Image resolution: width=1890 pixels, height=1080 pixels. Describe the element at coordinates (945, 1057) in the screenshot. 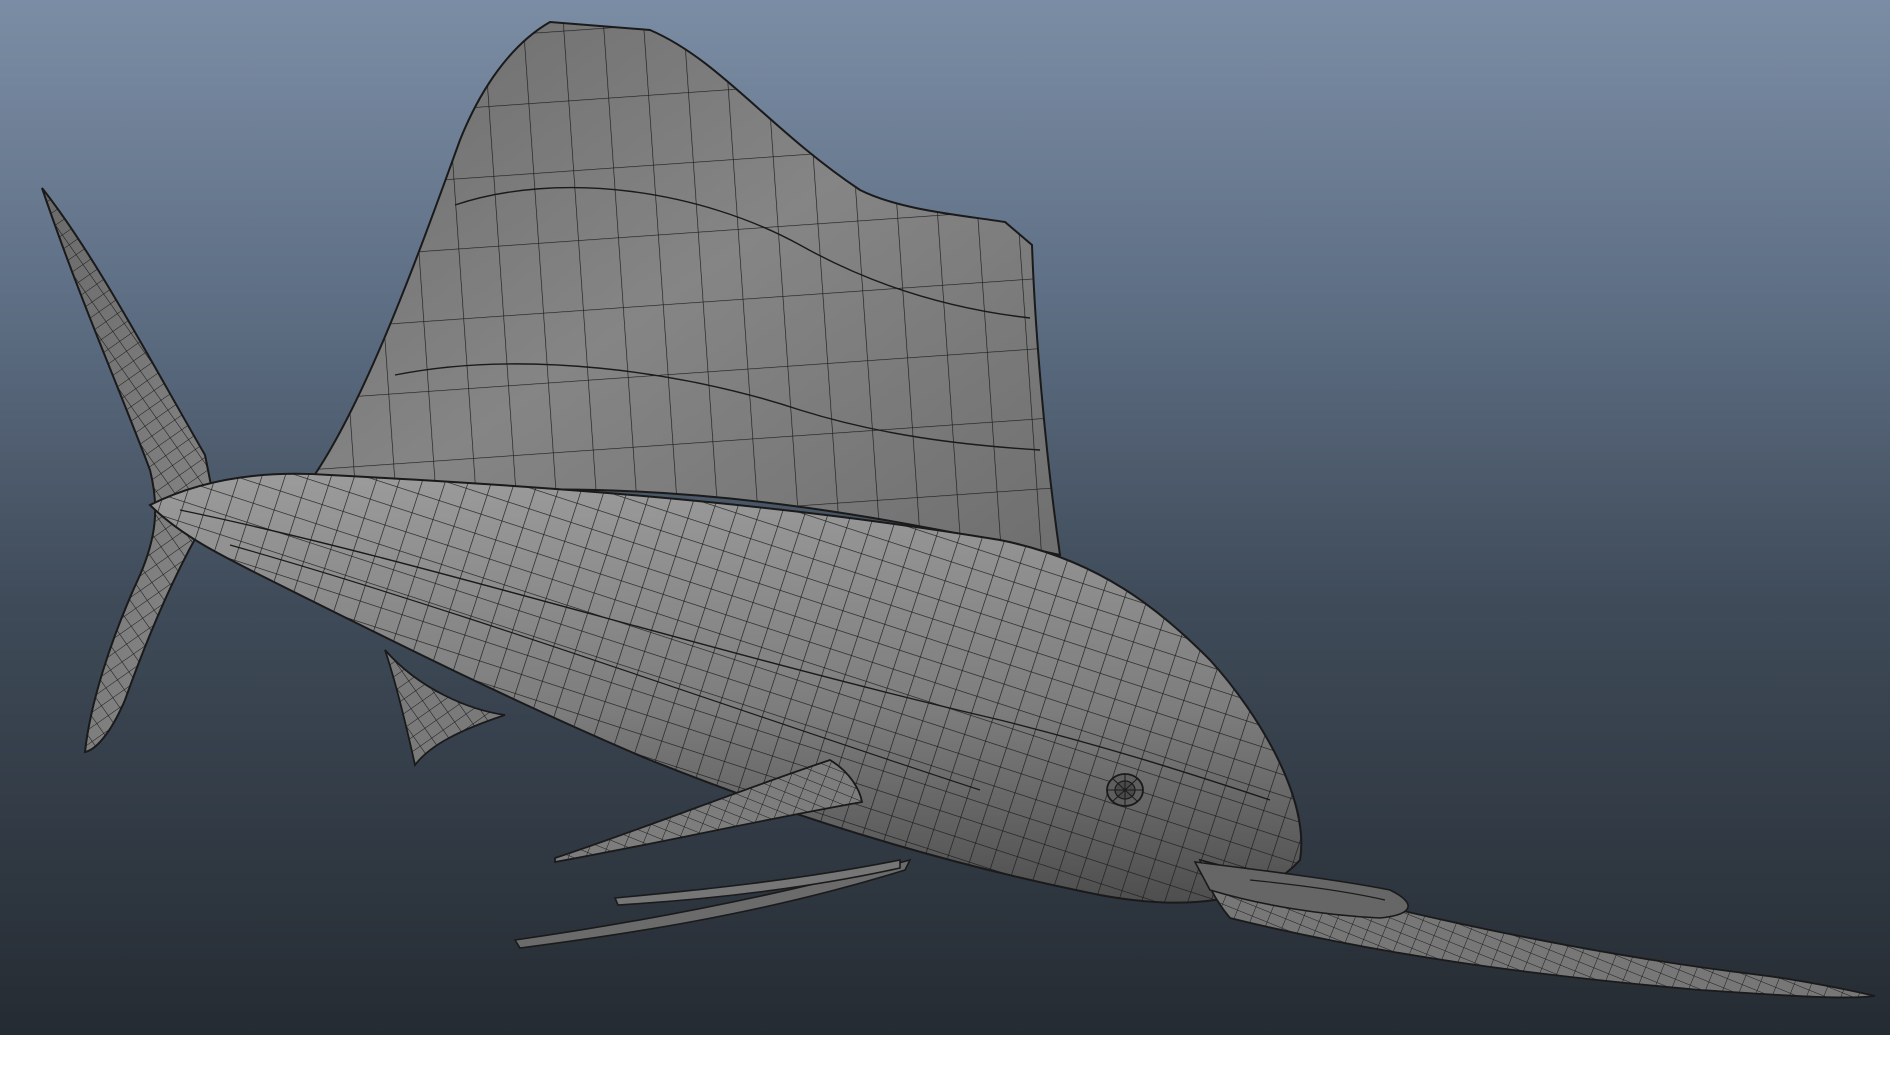

I see `bottom-blank-strip` at that location.